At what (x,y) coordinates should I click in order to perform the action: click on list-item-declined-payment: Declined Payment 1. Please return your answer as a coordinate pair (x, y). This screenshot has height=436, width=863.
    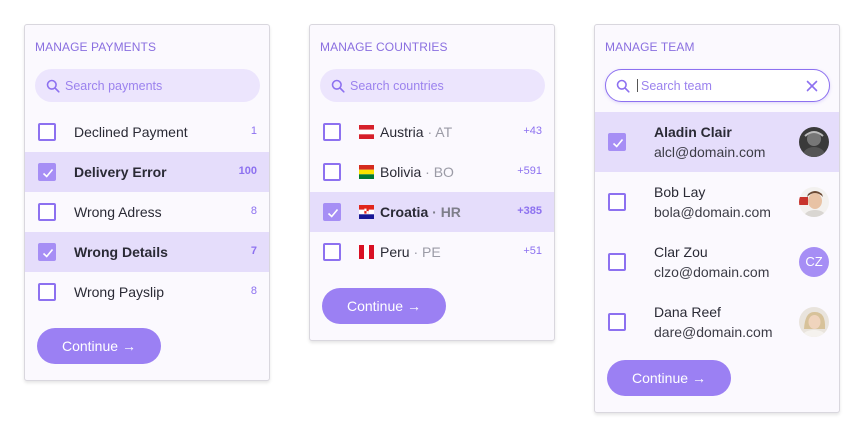
    Looking at the image, I should click on (147, 132).